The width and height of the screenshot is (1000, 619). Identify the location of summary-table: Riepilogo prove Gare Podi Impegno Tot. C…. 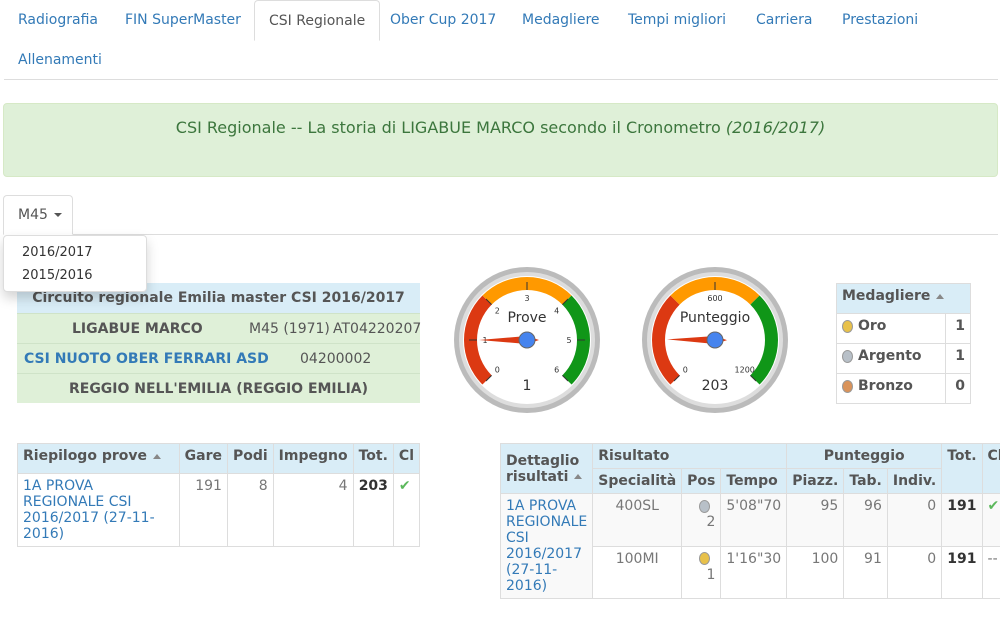
(219, 495).